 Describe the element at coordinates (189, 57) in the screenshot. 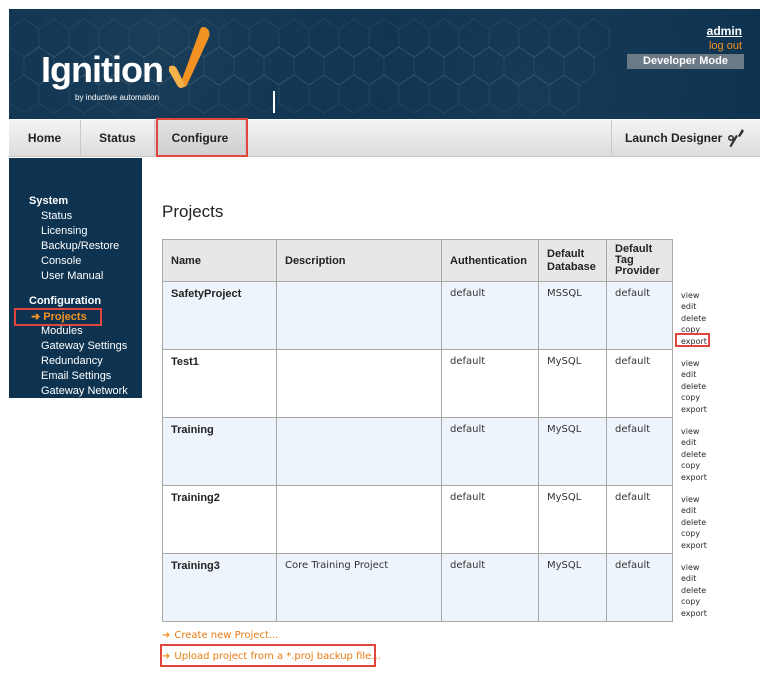

I see `ignition-logo-mark-icon` at that location.